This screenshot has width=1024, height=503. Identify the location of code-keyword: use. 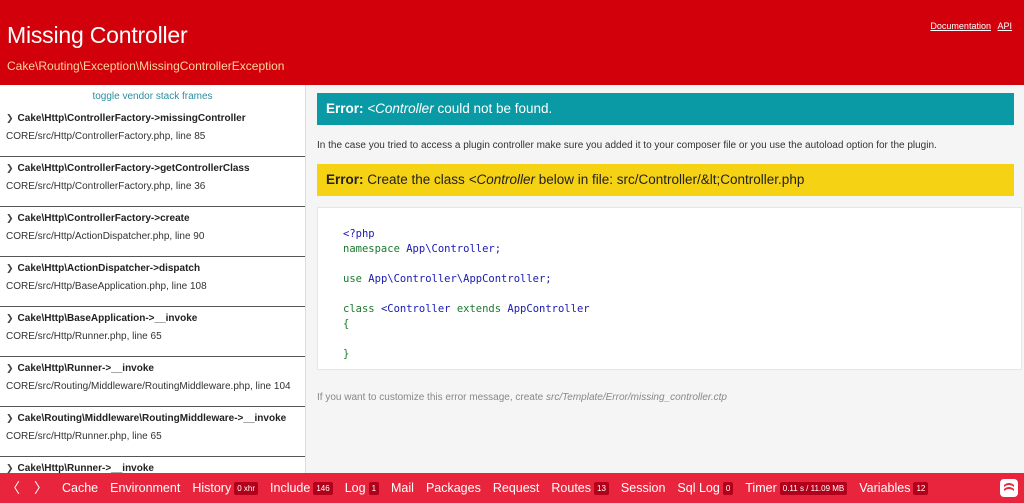
(352, 279).